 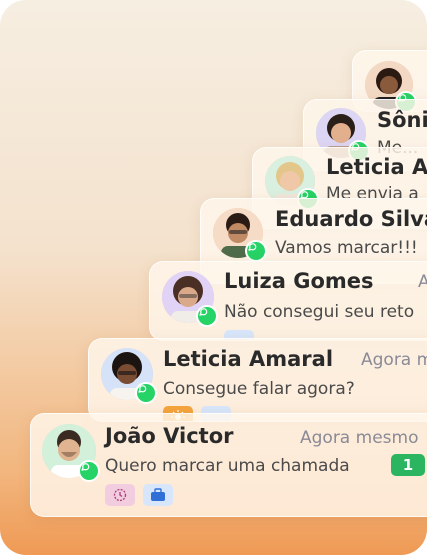 I want to click on unread-count-badge: 1, so click(x=408, y=465).